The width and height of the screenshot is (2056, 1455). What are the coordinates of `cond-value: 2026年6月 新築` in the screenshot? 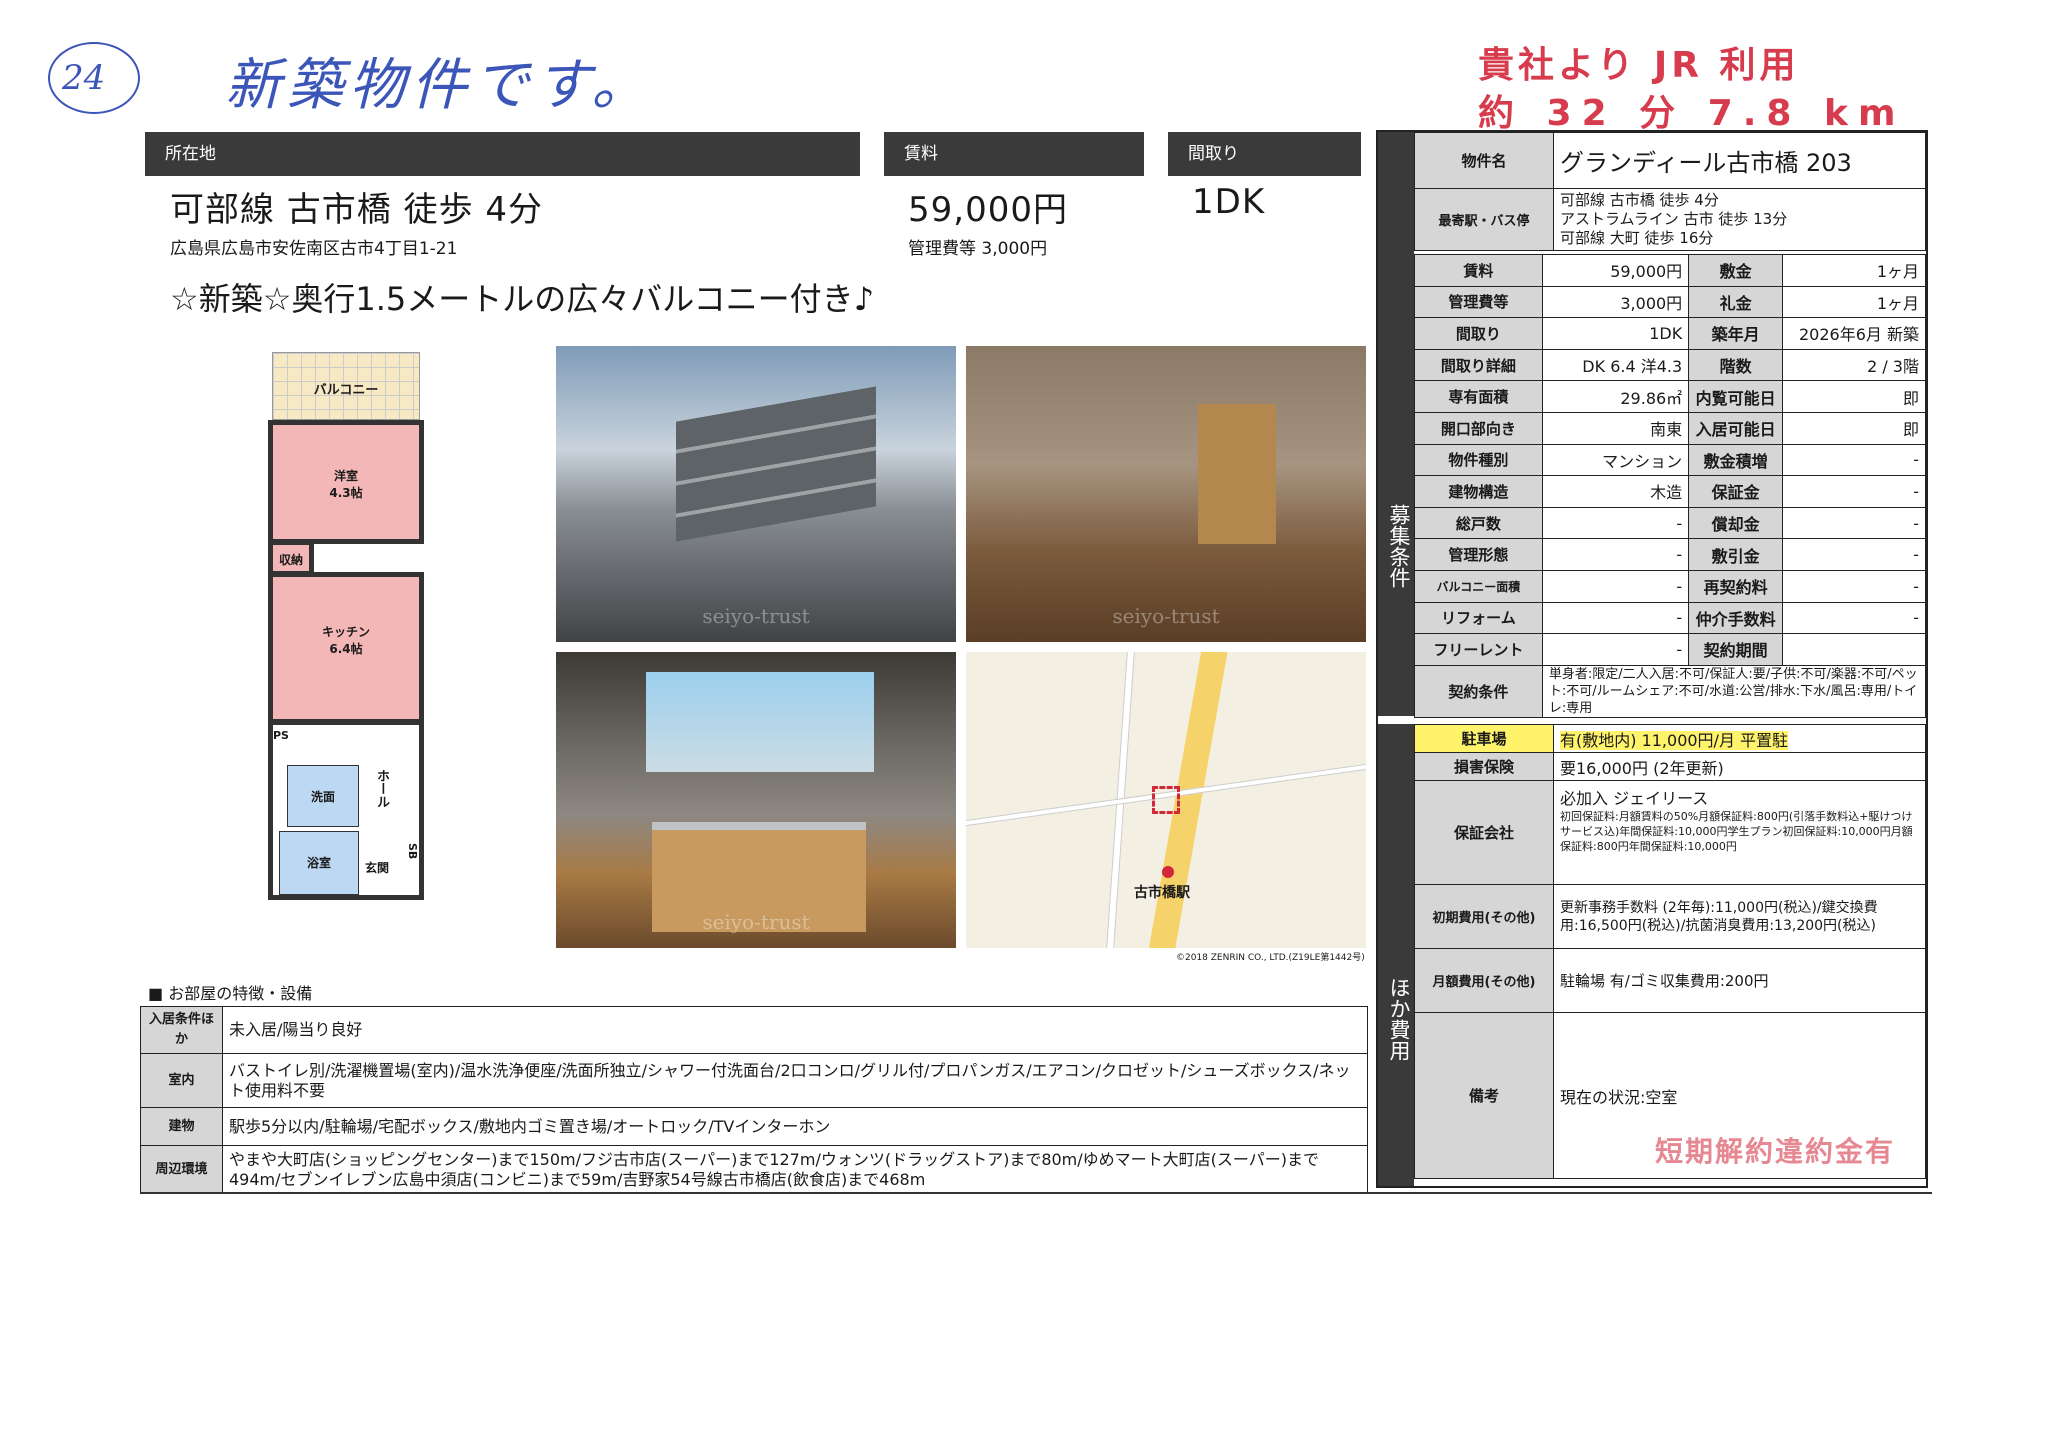 It's located at (1854, 333).